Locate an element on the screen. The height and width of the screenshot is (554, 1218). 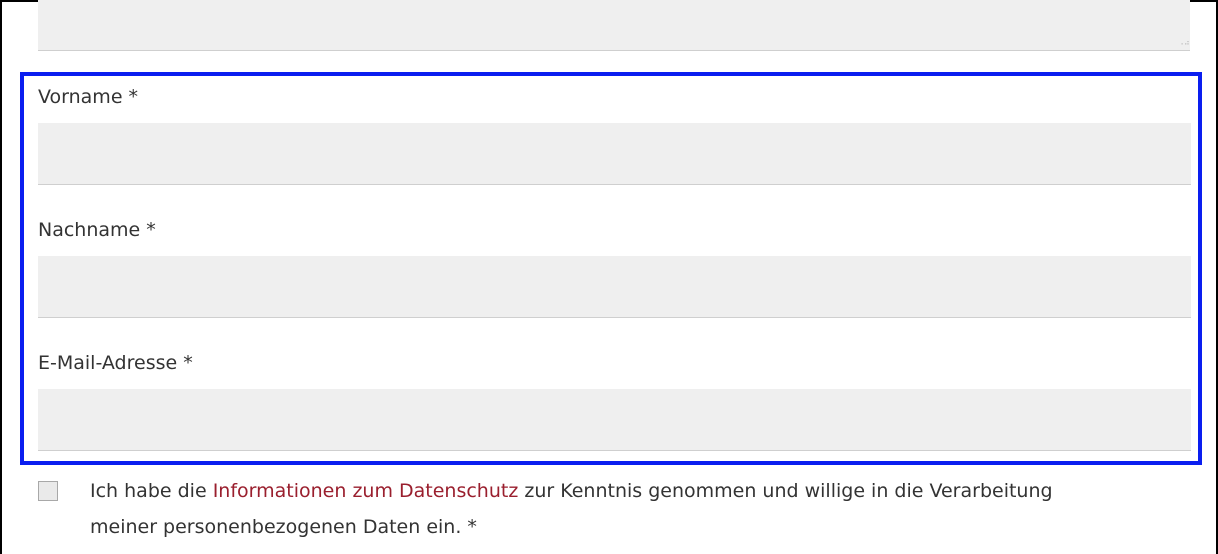
first-name-label: Vorname * is located at coordinates (88, 97).